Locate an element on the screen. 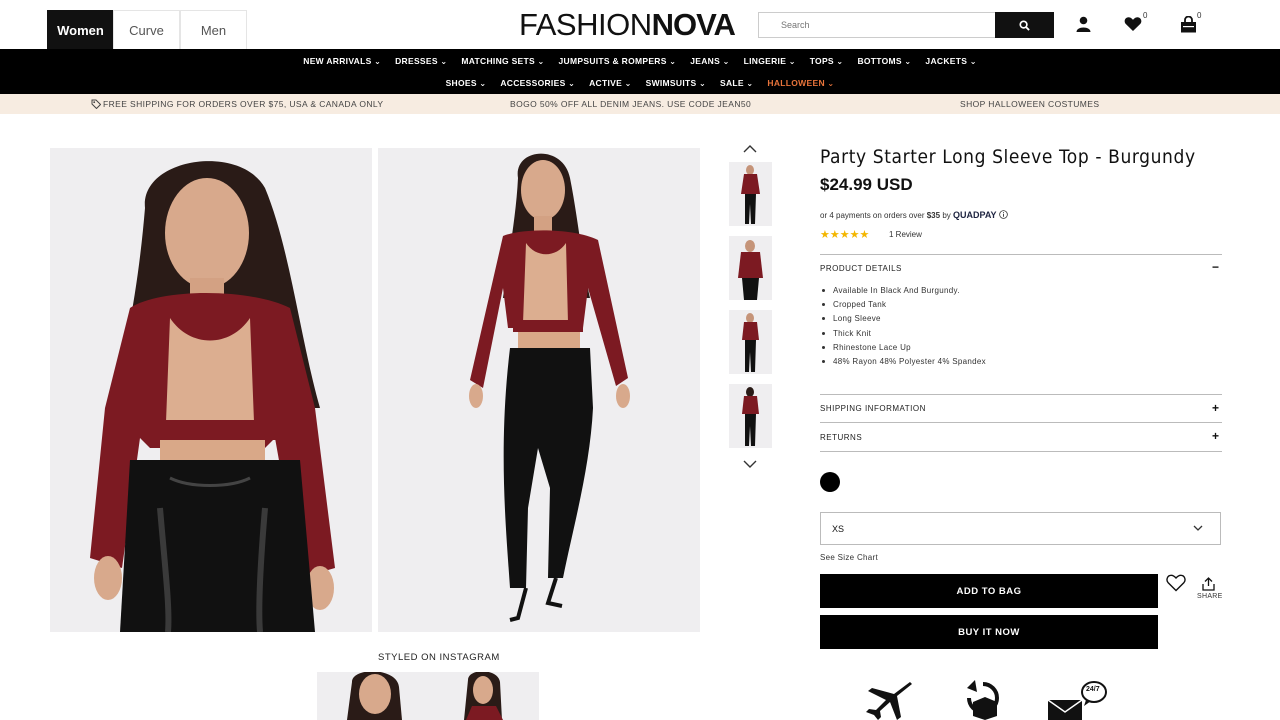 The width and height of the screenshot is (1280, 720). heart-icon is located at coordinates (1133, 24).